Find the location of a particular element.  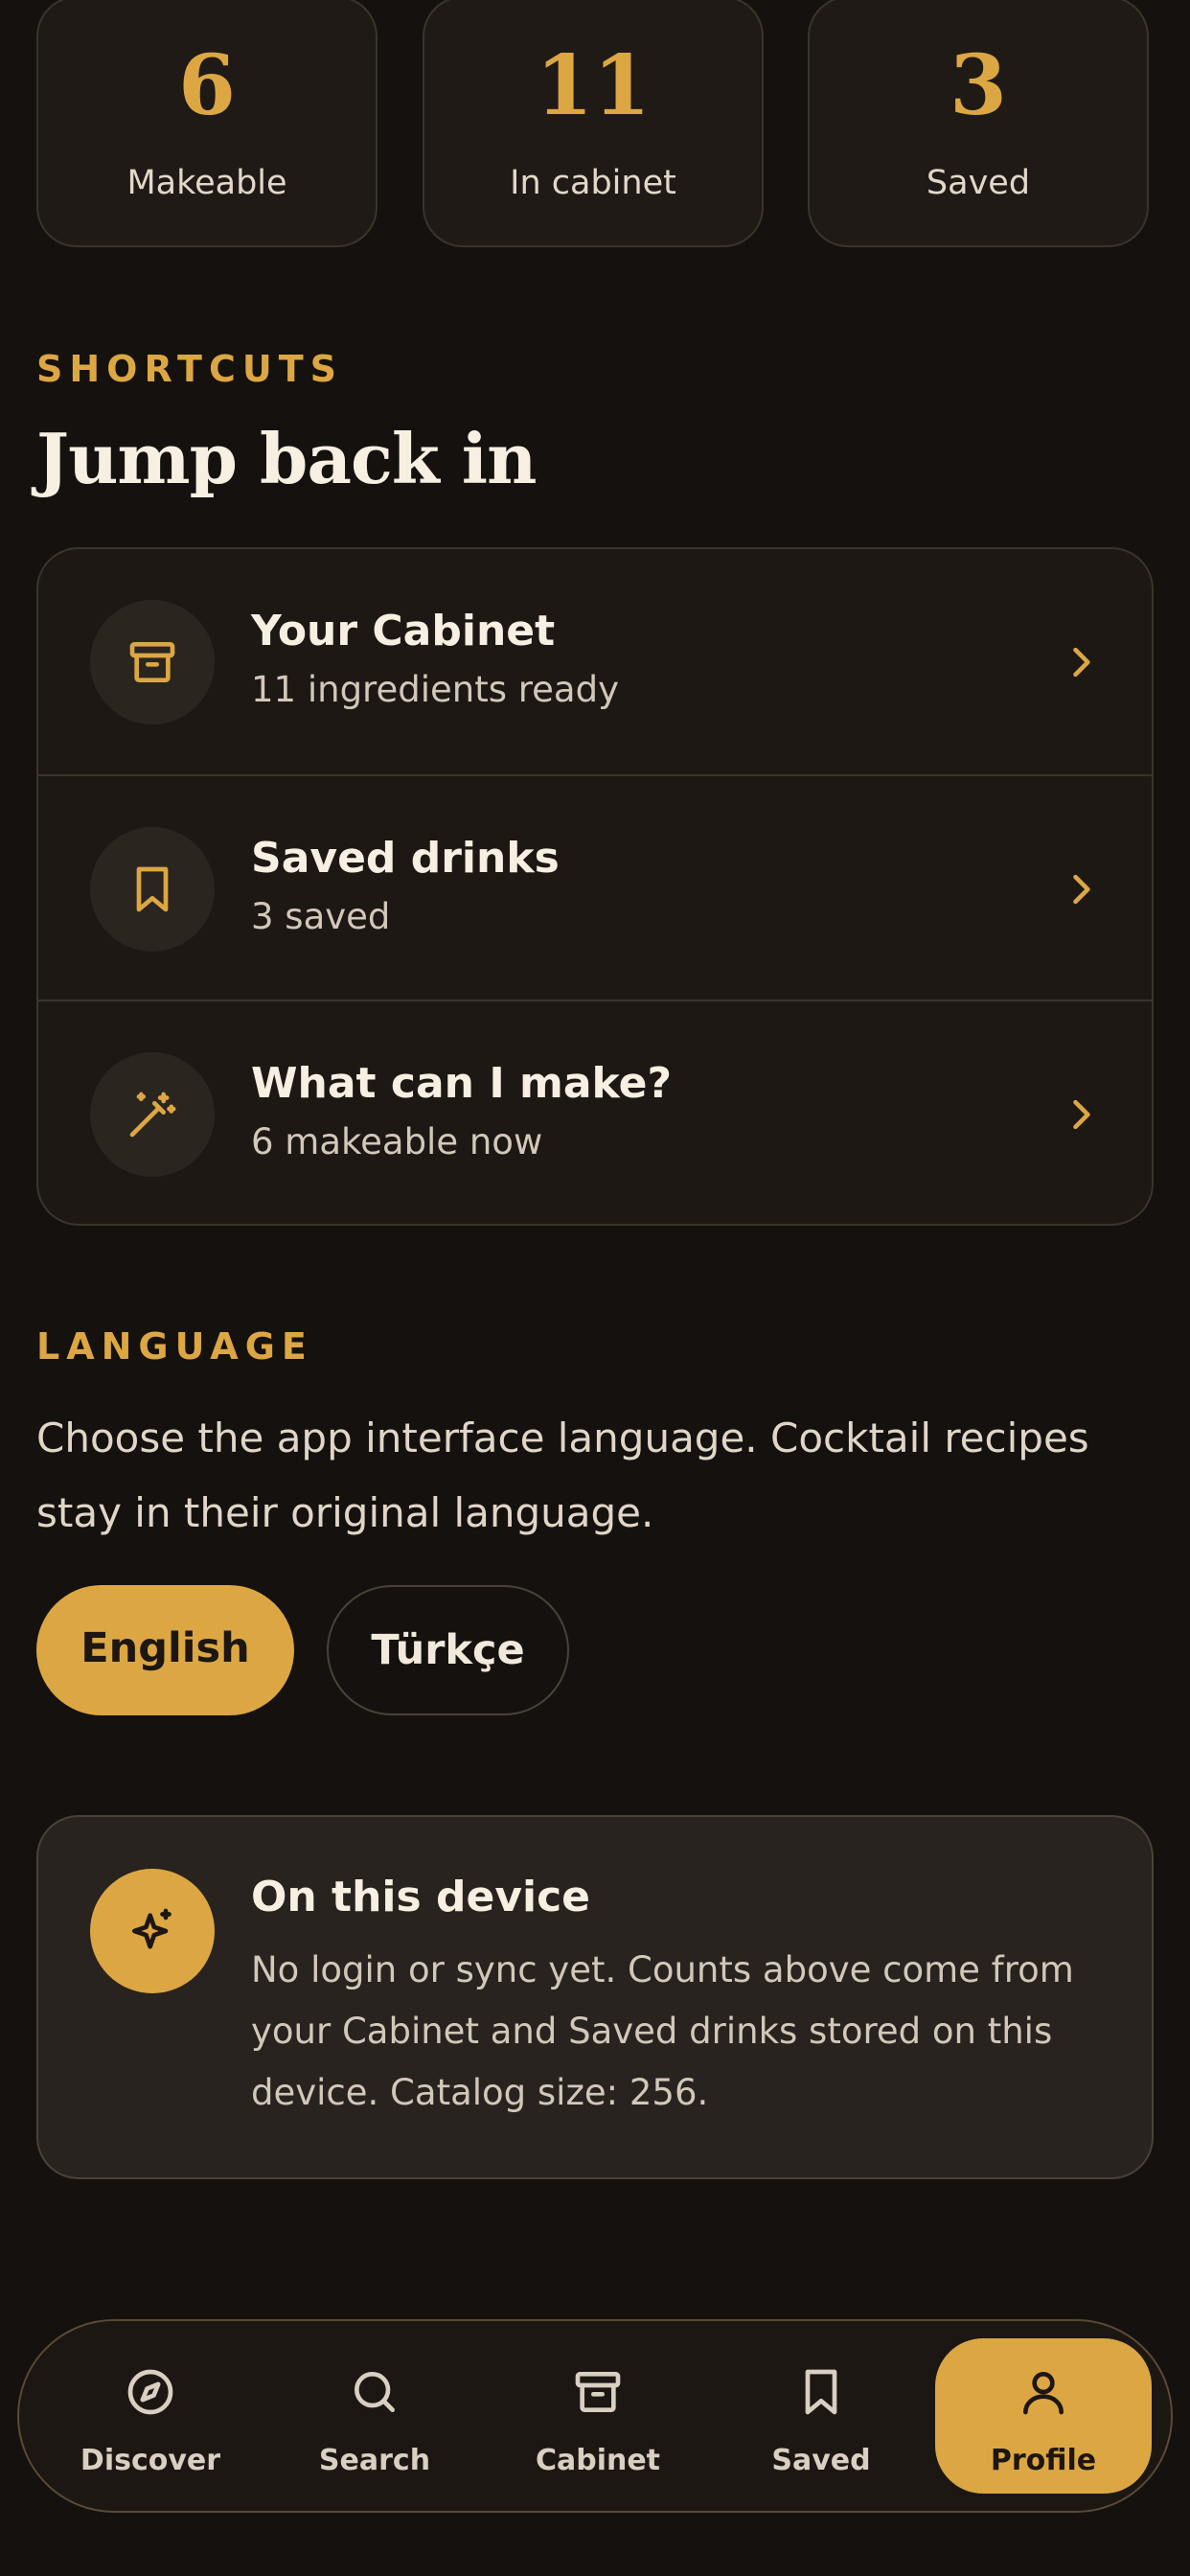

user-icon is located at coordinates (1043, 2393).